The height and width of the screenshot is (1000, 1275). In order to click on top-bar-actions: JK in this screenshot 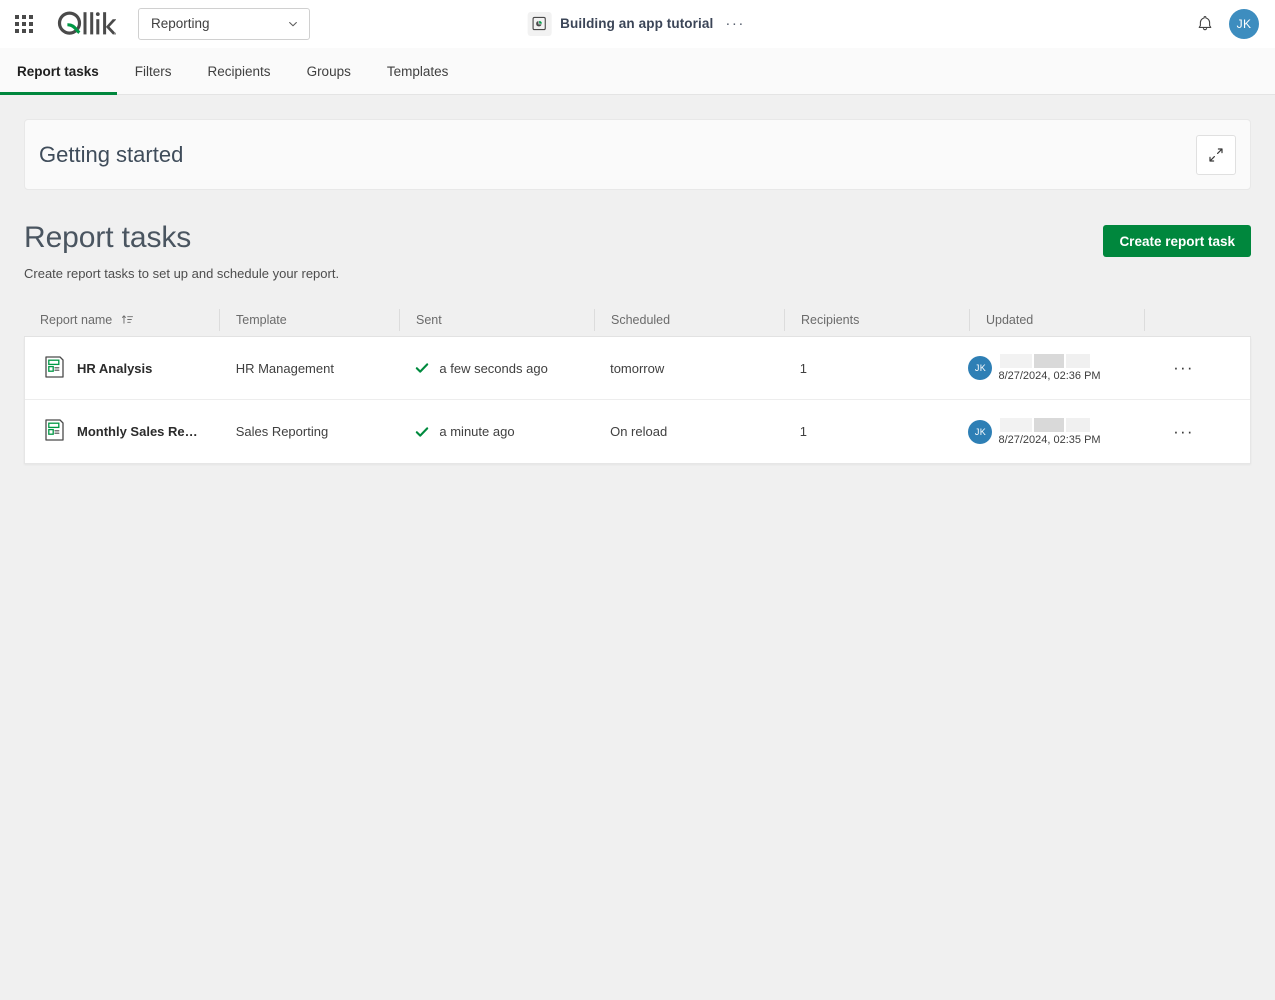, I will do `click(1235, 23)`.